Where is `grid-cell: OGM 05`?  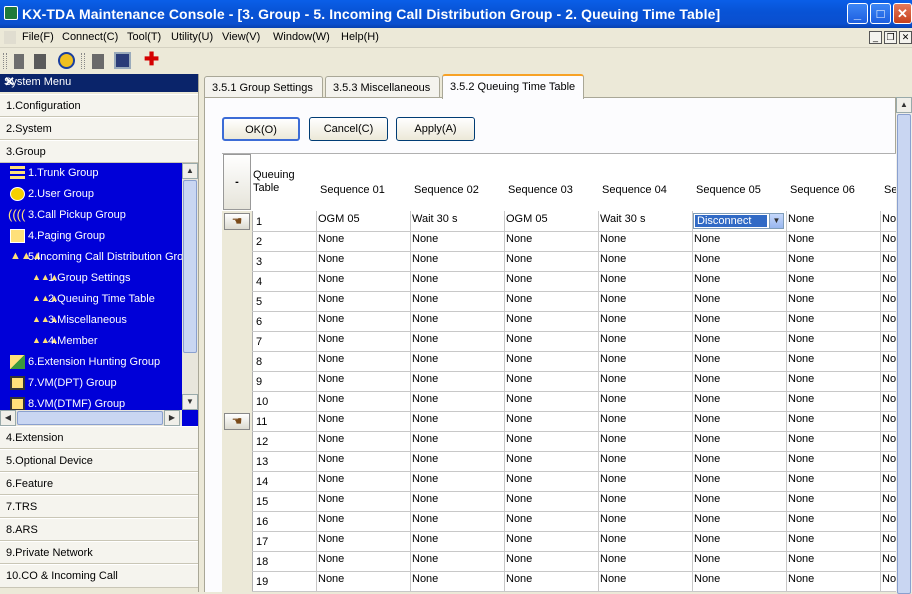 grid-cell: OGM 05 is located at coordinates (339, 219).